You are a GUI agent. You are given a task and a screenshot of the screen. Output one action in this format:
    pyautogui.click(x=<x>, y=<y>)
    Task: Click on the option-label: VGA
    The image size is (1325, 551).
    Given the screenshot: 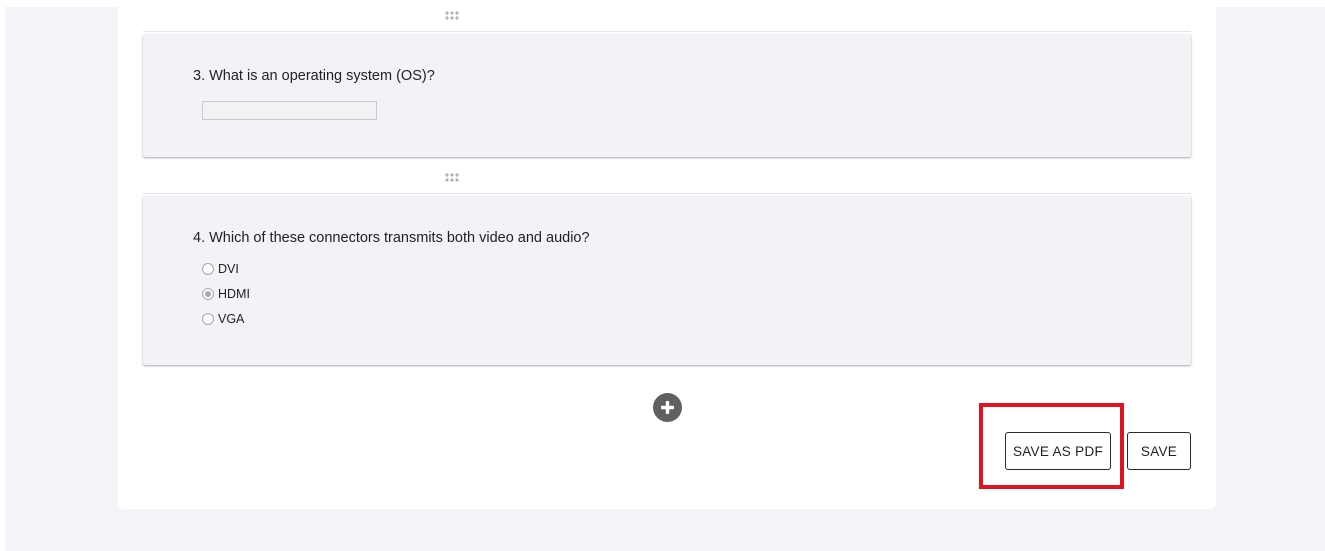 What is the action you would take?
    pyautogui.click(x=231, y=319)
    